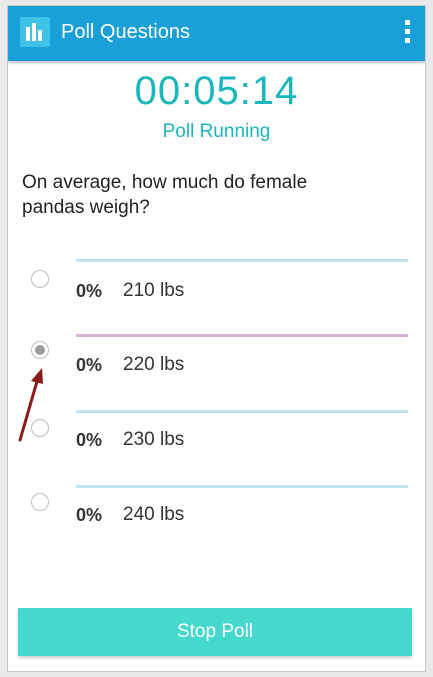 The image size is (433, 677). Describe the element at coordinates (35, 32) in the screenshot. I see `bar-chart-icon` at that location.